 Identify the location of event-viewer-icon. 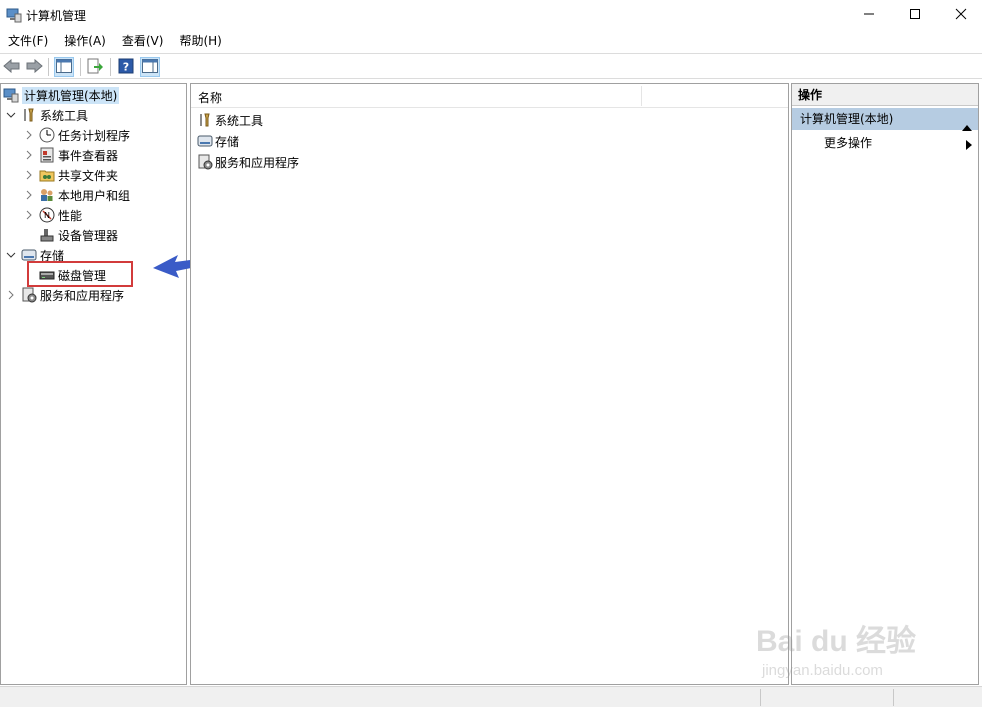
(47, 155).